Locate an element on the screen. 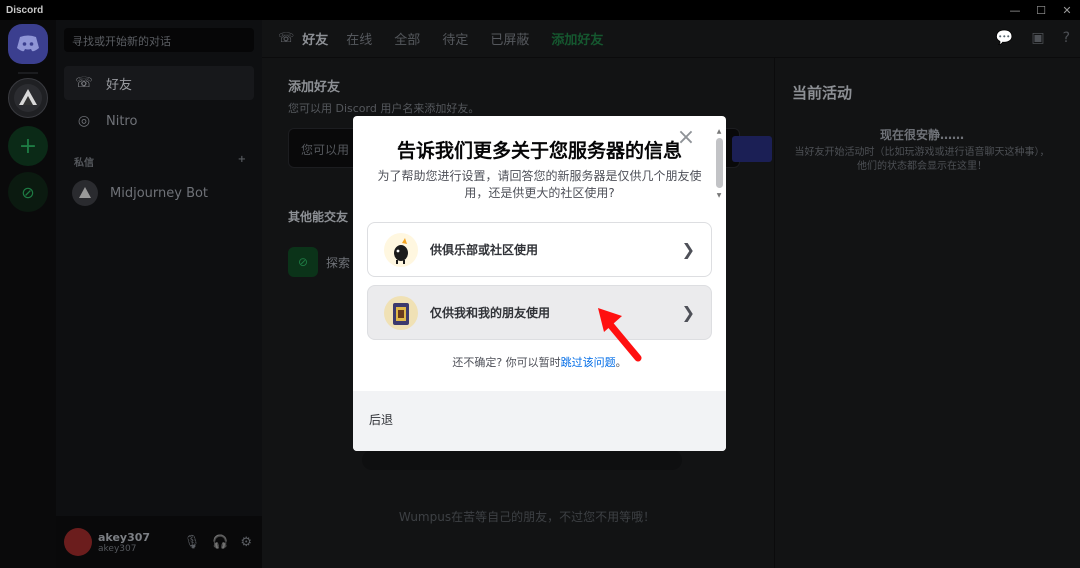  friends-topbar: ☏ 好友 在线 全部 待定 已屏蔽 添加好友 💬 ▣ ? is located at coordinates (671, 39).